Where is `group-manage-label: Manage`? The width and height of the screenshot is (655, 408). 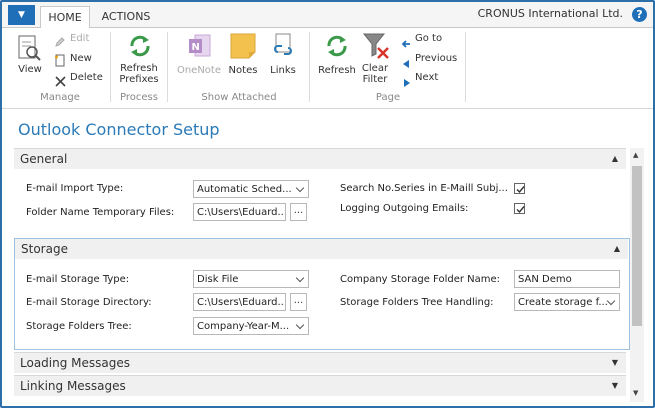
group-manage-label: Manage is located at coordinates (60, 97).